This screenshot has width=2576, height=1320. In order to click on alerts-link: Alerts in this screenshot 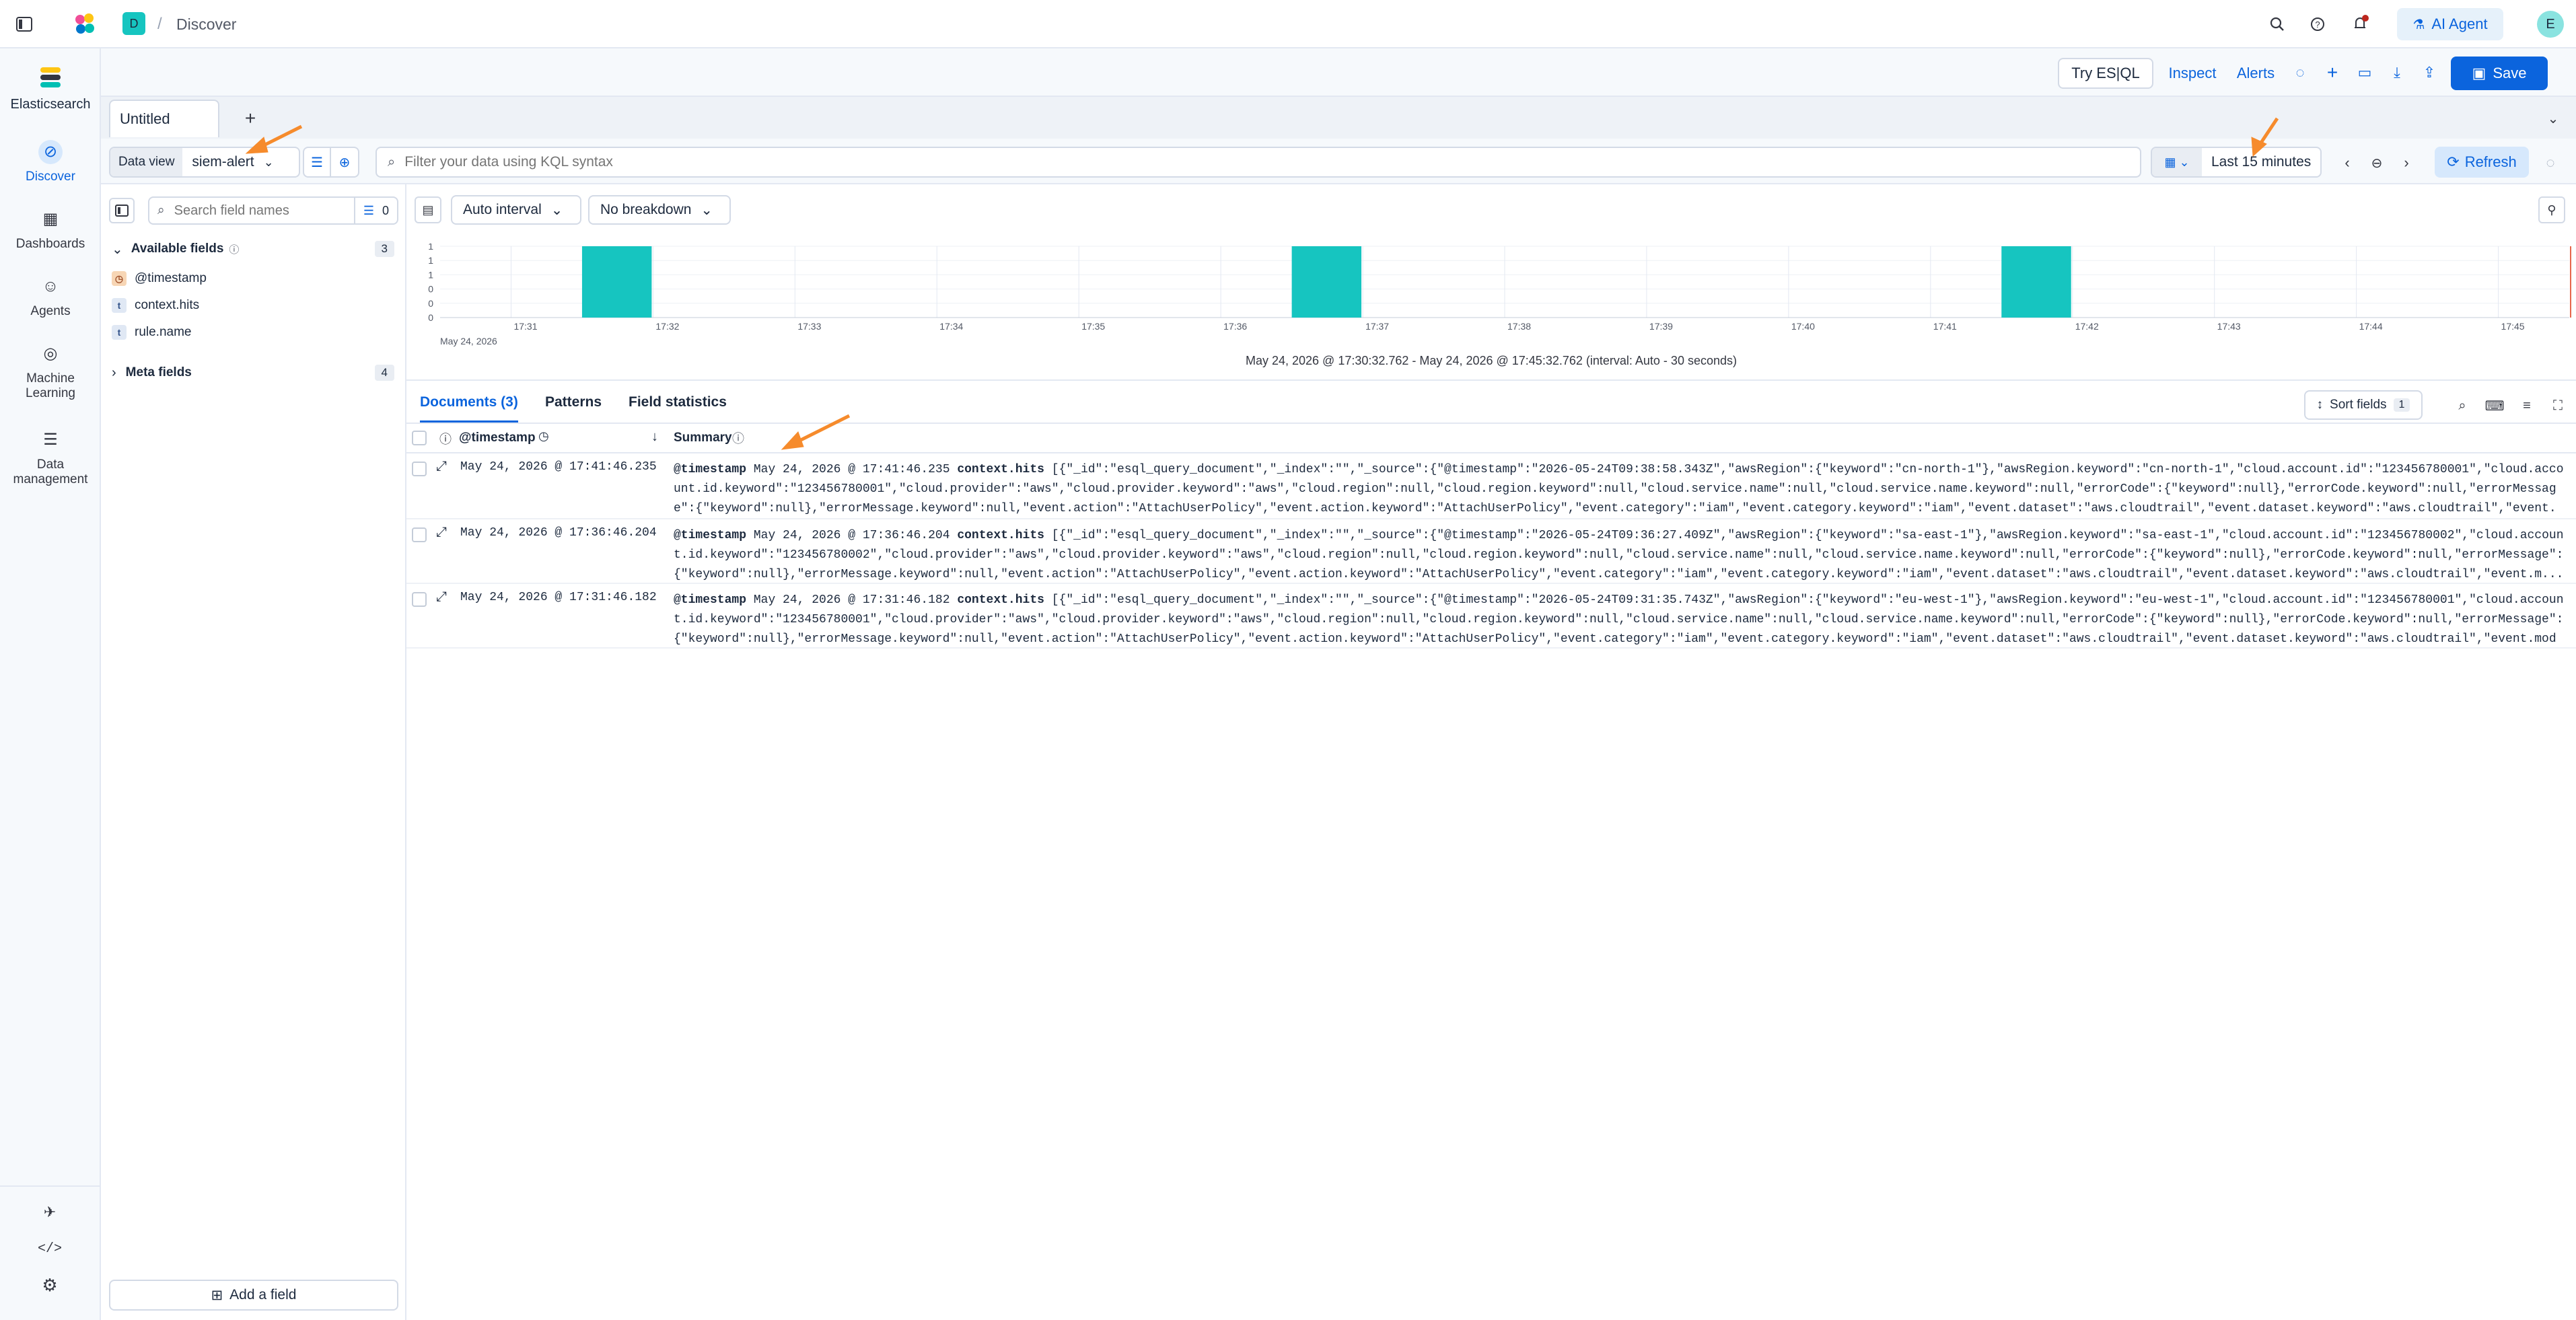, I will do `click(2255, 73)`.